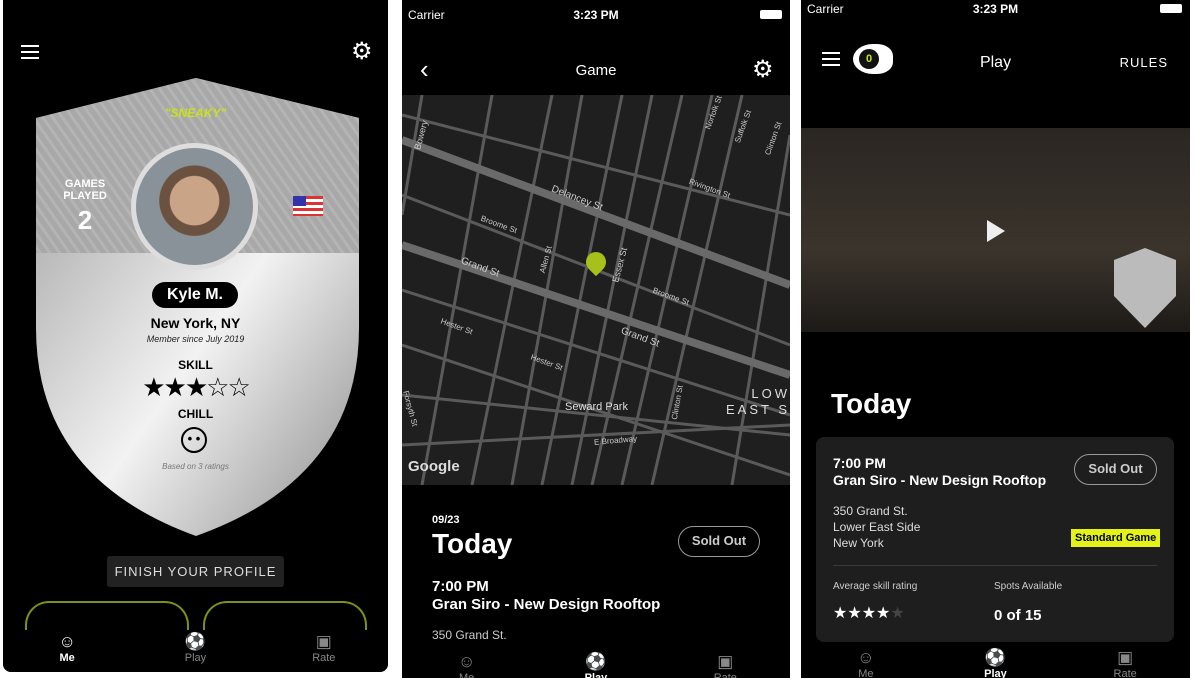 Image resolution: width=1194 pixels, height=678 pixels. I want to click on us-flag-icon, so click(308, 206).